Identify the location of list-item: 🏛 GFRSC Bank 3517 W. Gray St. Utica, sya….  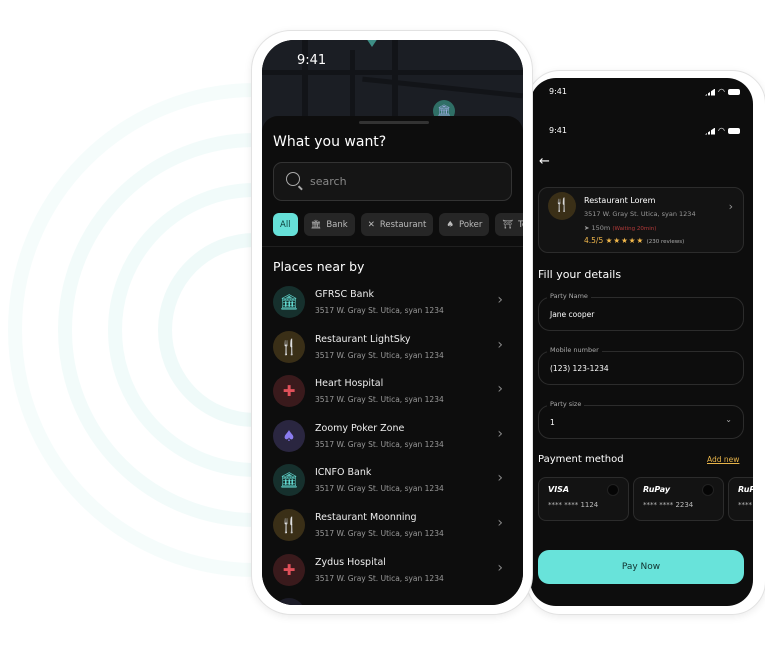
(393, 308).